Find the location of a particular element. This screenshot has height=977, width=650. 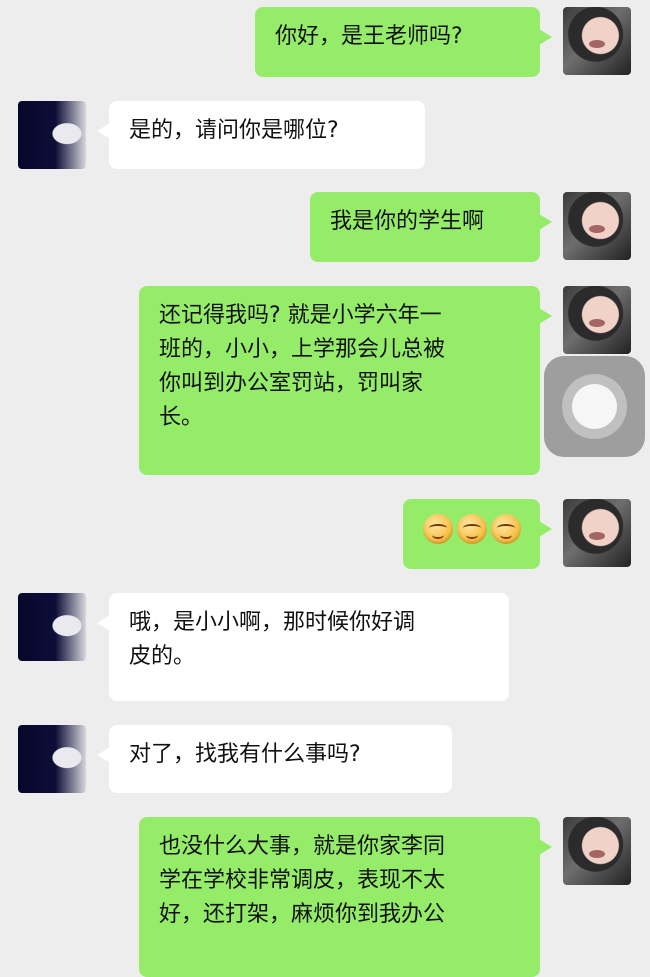

message-line: 好，还打架，麻烦你到我办公 is located at coordinates (302, 914).